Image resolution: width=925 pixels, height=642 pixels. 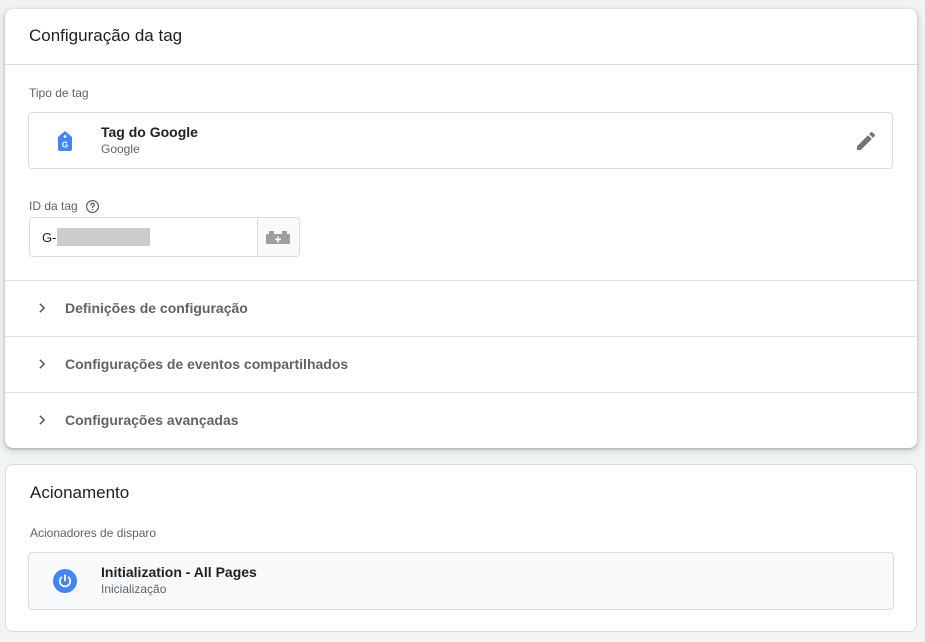 I want to click on triggering-title: Acionamento, so click(x=80, y=492).